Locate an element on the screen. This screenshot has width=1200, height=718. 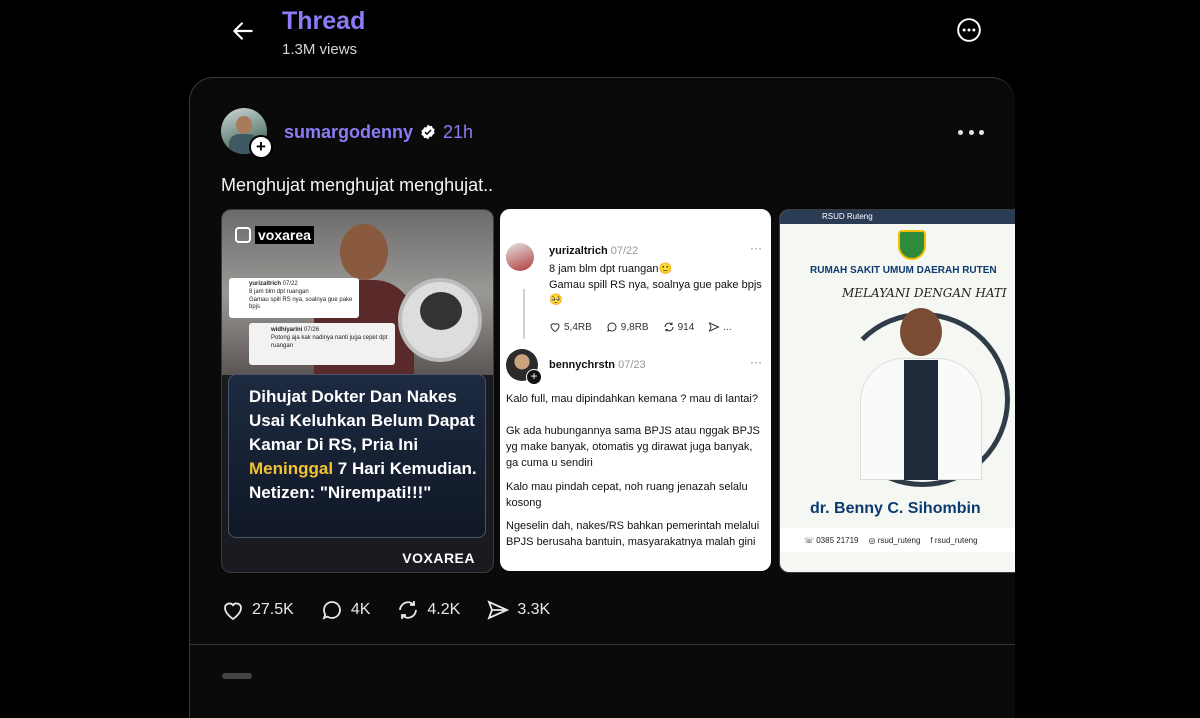
more-options-button is located at coordinates (969, 30).